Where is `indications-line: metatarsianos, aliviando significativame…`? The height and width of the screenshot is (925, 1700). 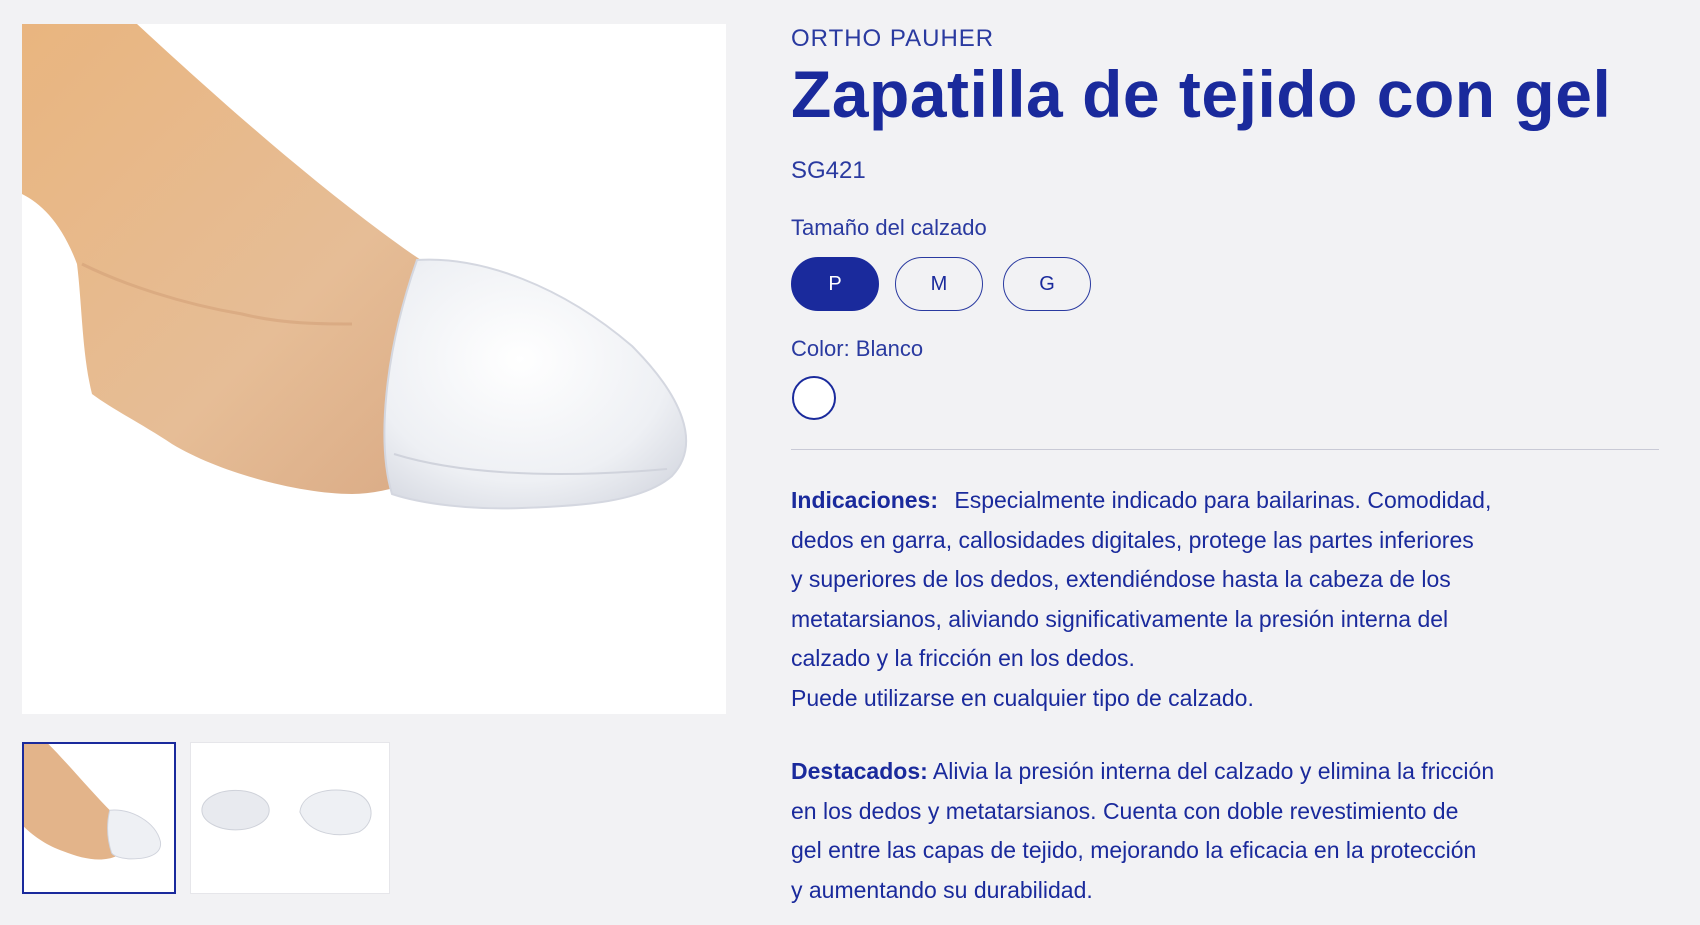
indications-line: metatarsianos, aliviando significativame… is located at coordinates (1120, 618).